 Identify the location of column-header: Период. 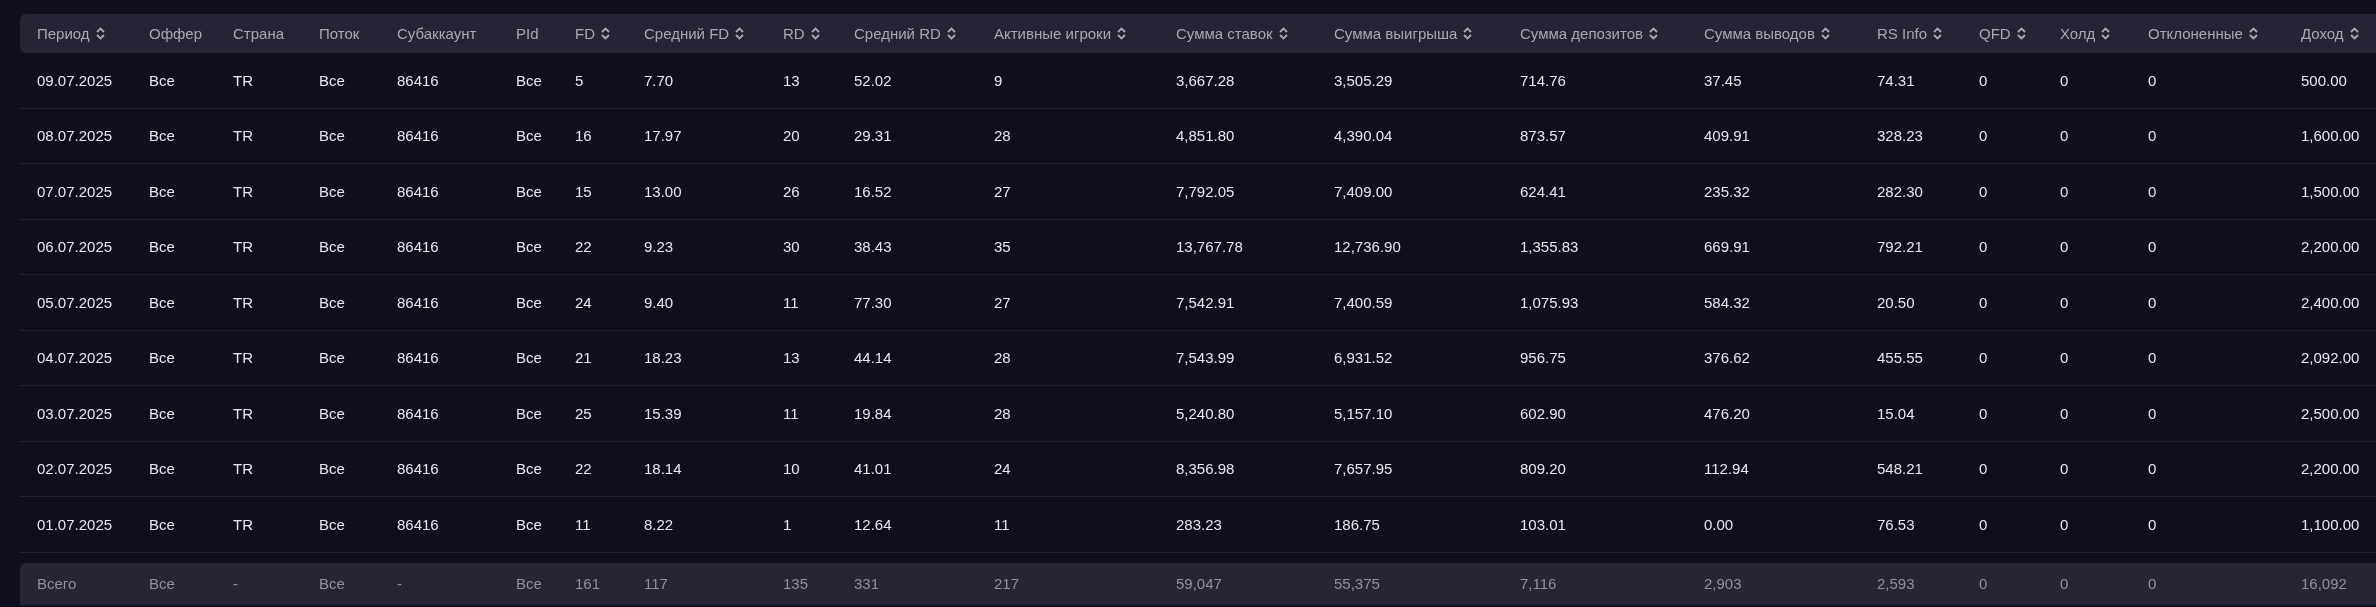
(63, 33).